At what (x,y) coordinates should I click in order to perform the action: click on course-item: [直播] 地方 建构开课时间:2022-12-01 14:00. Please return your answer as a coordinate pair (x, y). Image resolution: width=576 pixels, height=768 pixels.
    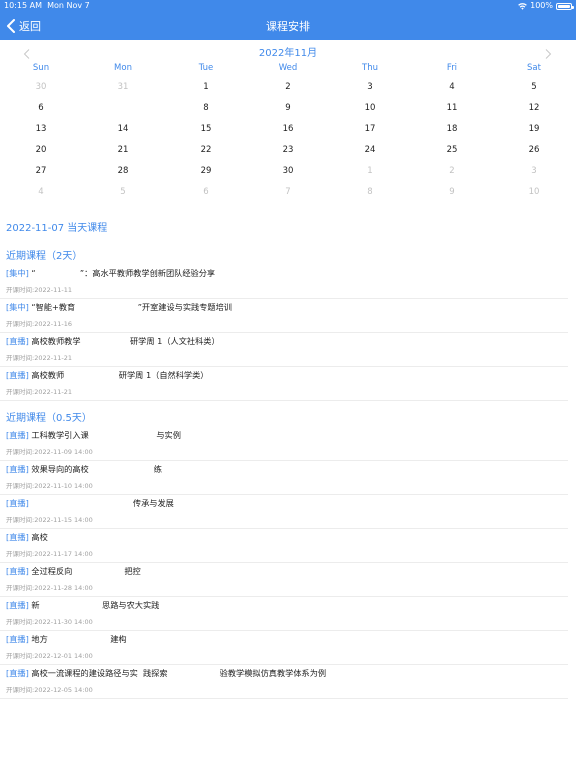
    Looking at the image, I should click on (284, 648).